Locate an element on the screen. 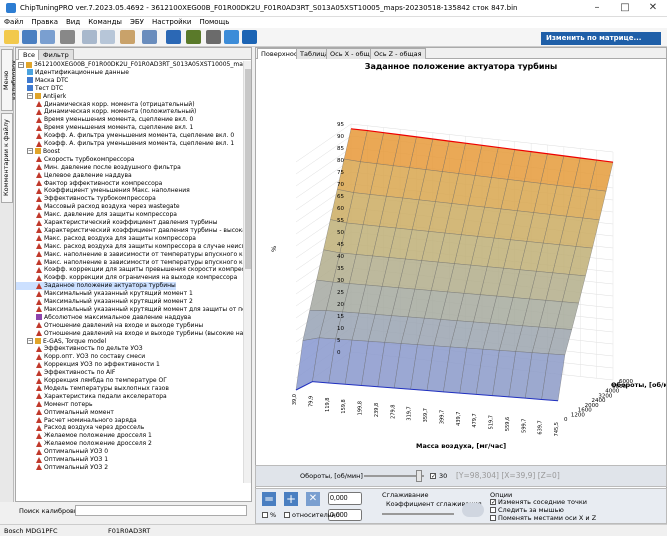 This screenshot has width=667, height=536. navigate-icon is located at coordinates (173, 37).